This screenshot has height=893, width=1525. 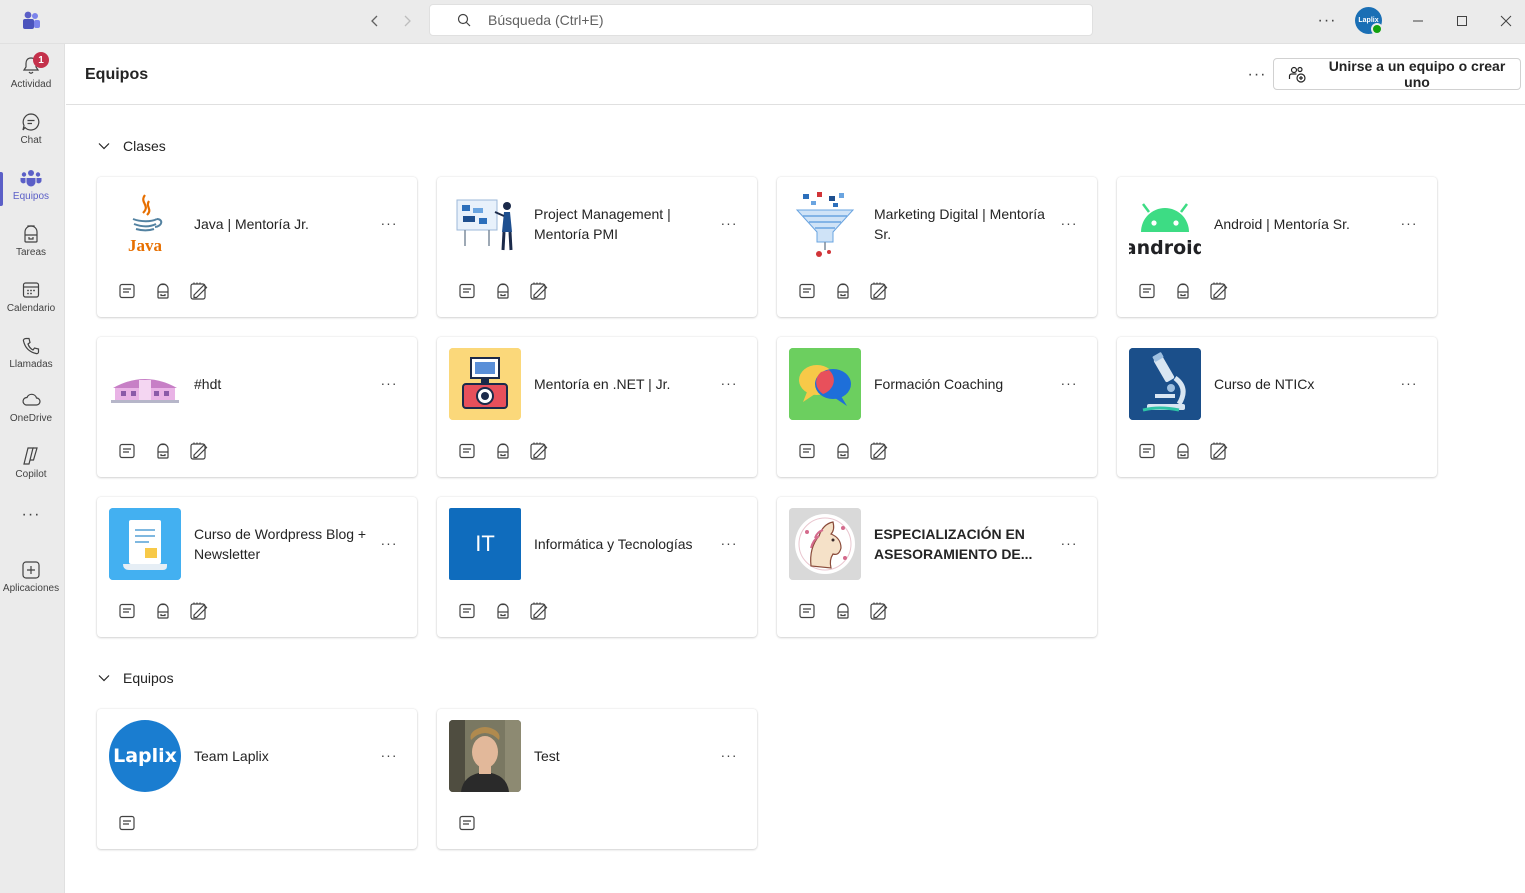 What do you see at coordinates (31, 579) in the screenshot?
I see `rail-item-apps: Aplicaciones` at bounding box center [31, 579].